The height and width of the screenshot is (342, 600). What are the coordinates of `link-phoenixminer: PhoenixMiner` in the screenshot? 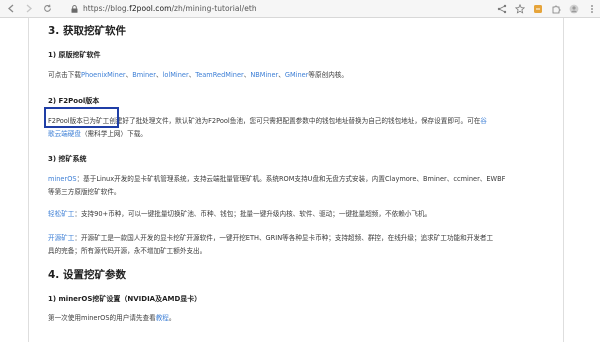 It's located at (103, 75).